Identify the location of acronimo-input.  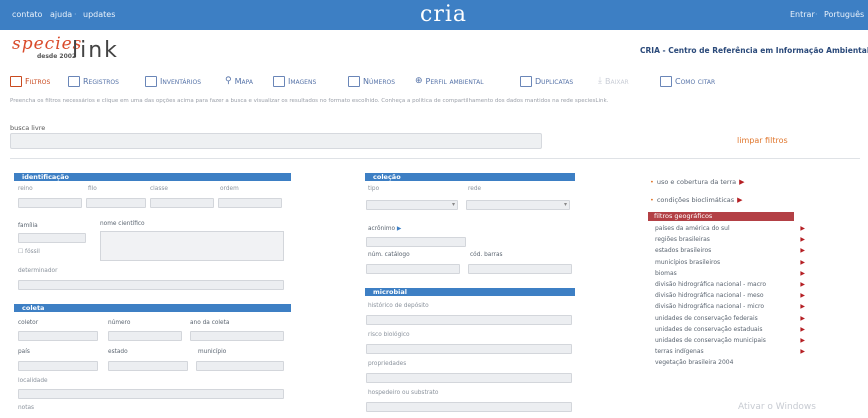
(416, 242).